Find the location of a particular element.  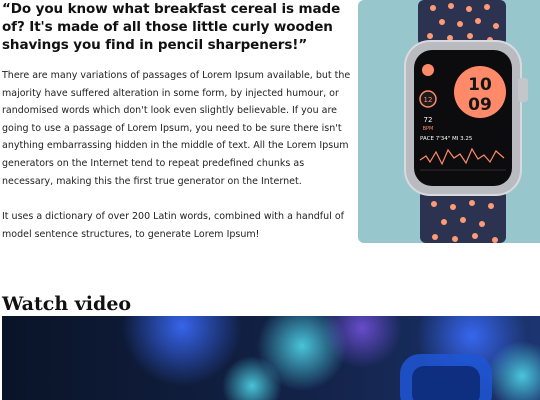

watch-time-hour: 10 is located at coordinates (480, 85).